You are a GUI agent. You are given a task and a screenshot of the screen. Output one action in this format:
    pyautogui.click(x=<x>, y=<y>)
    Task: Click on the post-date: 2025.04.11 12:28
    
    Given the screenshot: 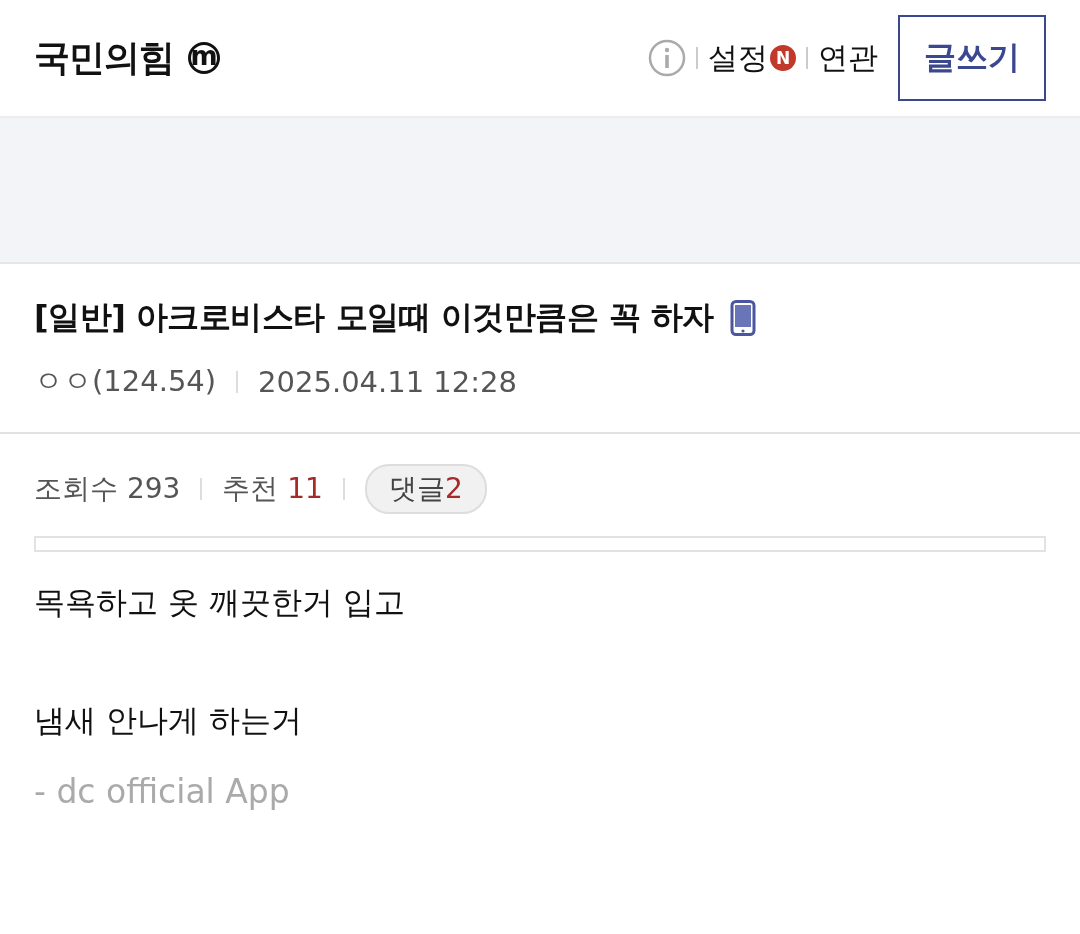 What is the action you would take?
    pyautogui.click(x=387, y=382)
    